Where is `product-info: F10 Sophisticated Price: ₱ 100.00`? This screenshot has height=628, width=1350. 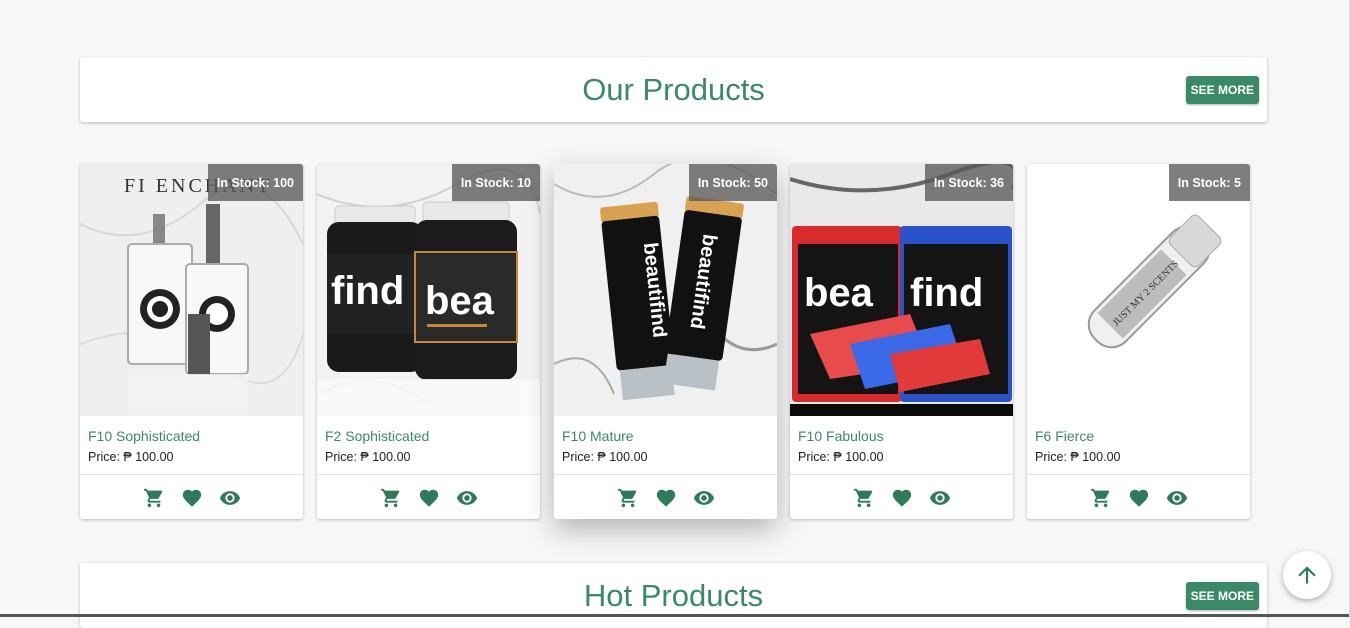
product-info: F10 Sophisticated Price: ₱ 100.00 is located at coordinates (191, 446).